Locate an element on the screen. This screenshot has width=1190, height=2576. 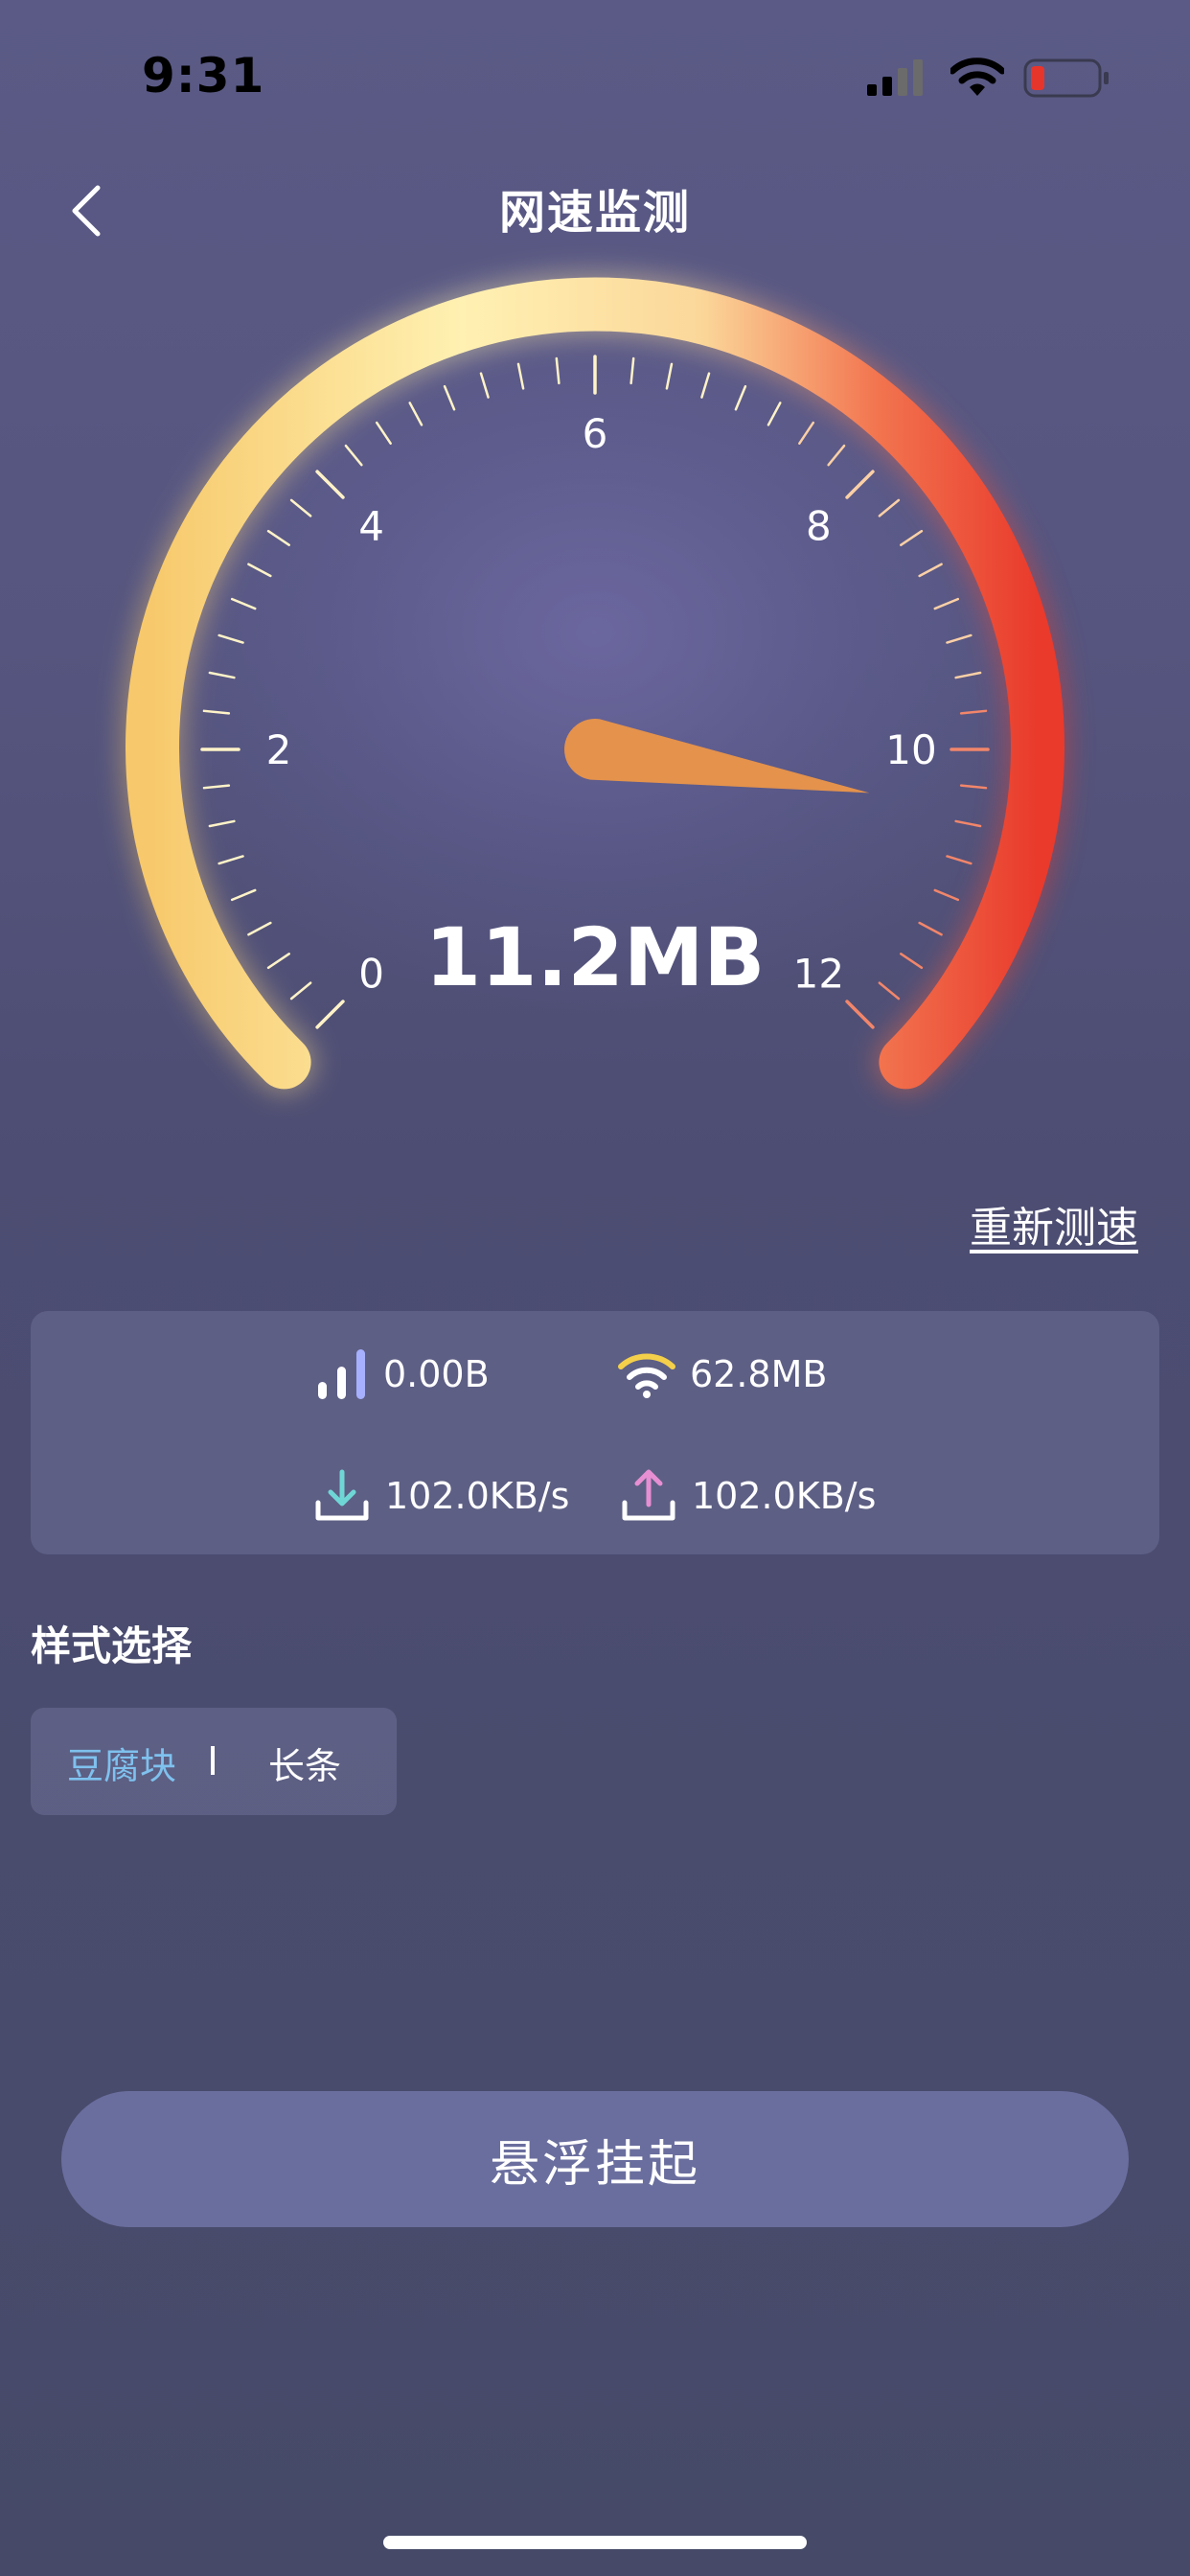
gauge-tick-label: 4 is located at coordinates (371, 526).